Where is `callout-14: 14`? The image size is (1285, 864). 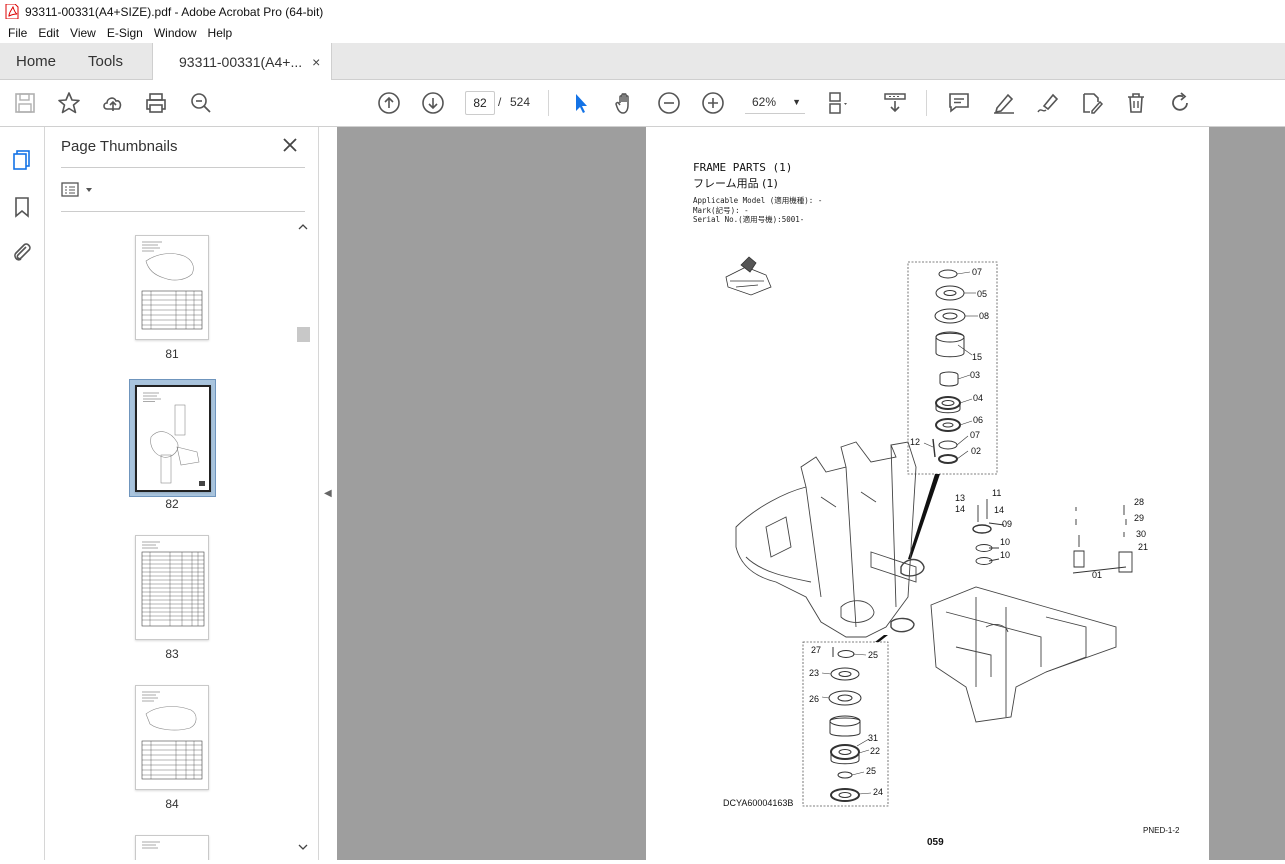
callout-14: 14 is located at coordinates (960, 509).